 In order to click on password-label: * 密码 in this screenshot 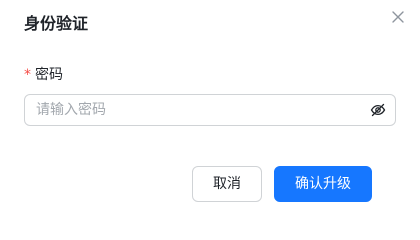, I will do `click(43, 75)`.